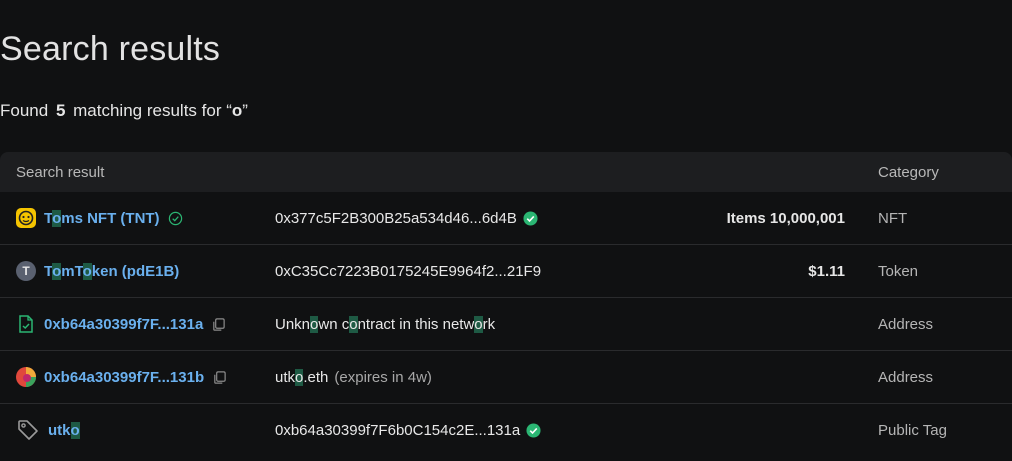  I want to click on found-suffix: ”, so click(245, 110).